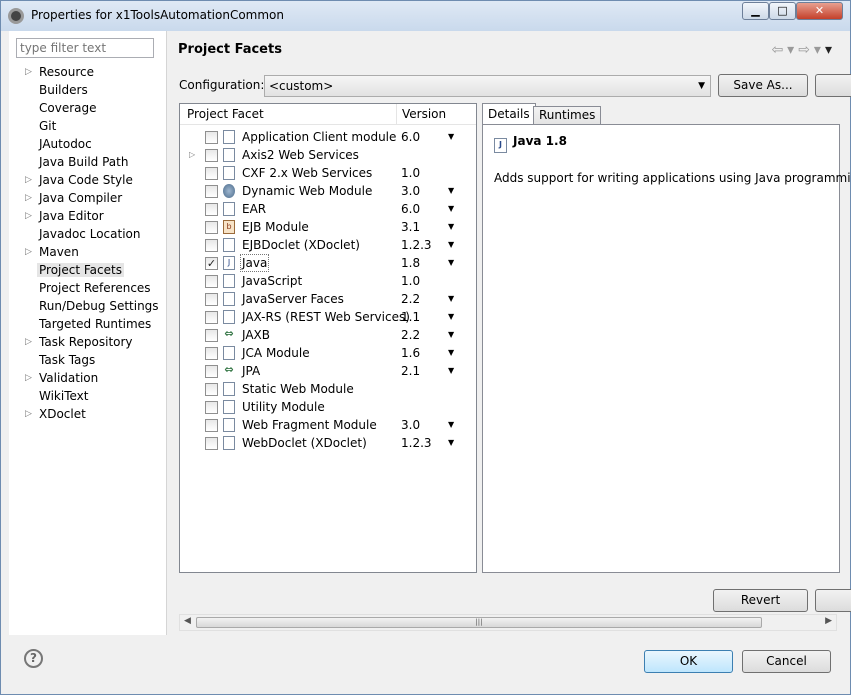  What do you see at coordinates (87, 306) in the screenshot?
I see `sidebar-item: Run/Debug Settings` at bounding box center [87, 306].